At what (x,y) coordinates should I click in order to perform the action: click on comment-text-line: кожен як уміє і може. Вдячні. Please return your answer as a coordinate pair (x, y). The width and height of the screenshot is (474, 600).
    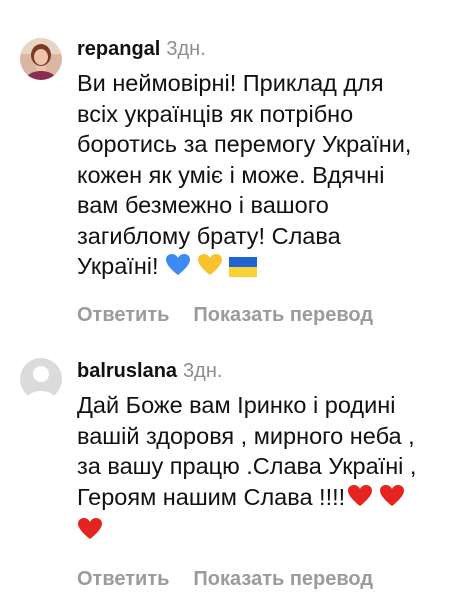
    Looking at the image, I should click on (231, 174).